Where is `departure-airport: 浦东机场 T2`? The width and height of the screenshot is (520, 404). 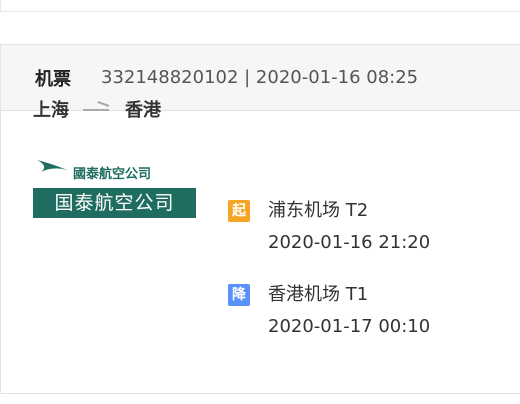 departure-airport: 浦东机场 T2 is located at coordinates (318, 210).